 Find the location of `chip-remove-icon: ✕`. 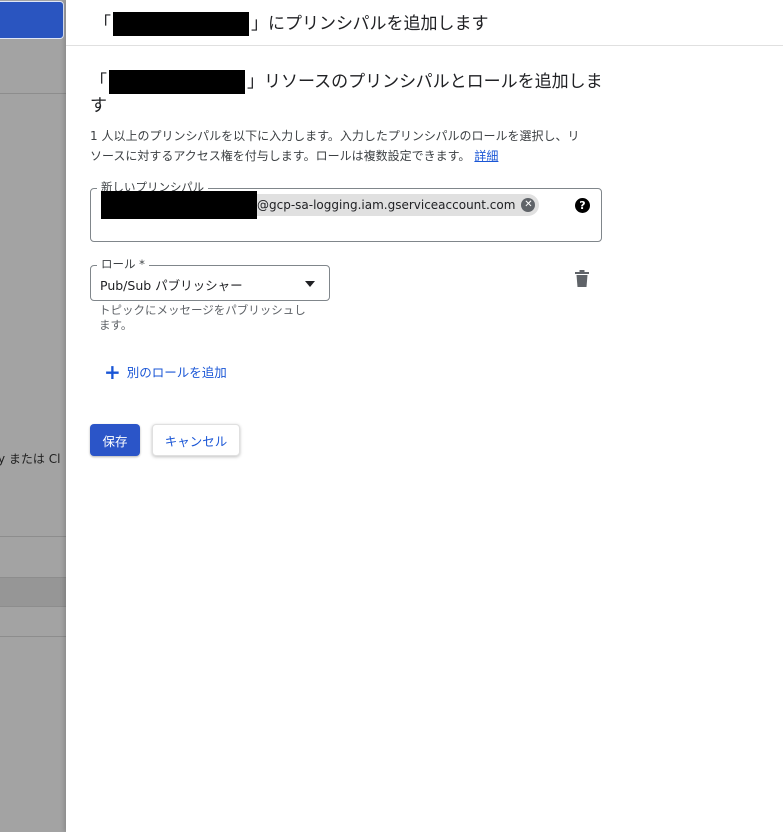

chip-remove-icon: ✕ is located at coordinates (528, 205).